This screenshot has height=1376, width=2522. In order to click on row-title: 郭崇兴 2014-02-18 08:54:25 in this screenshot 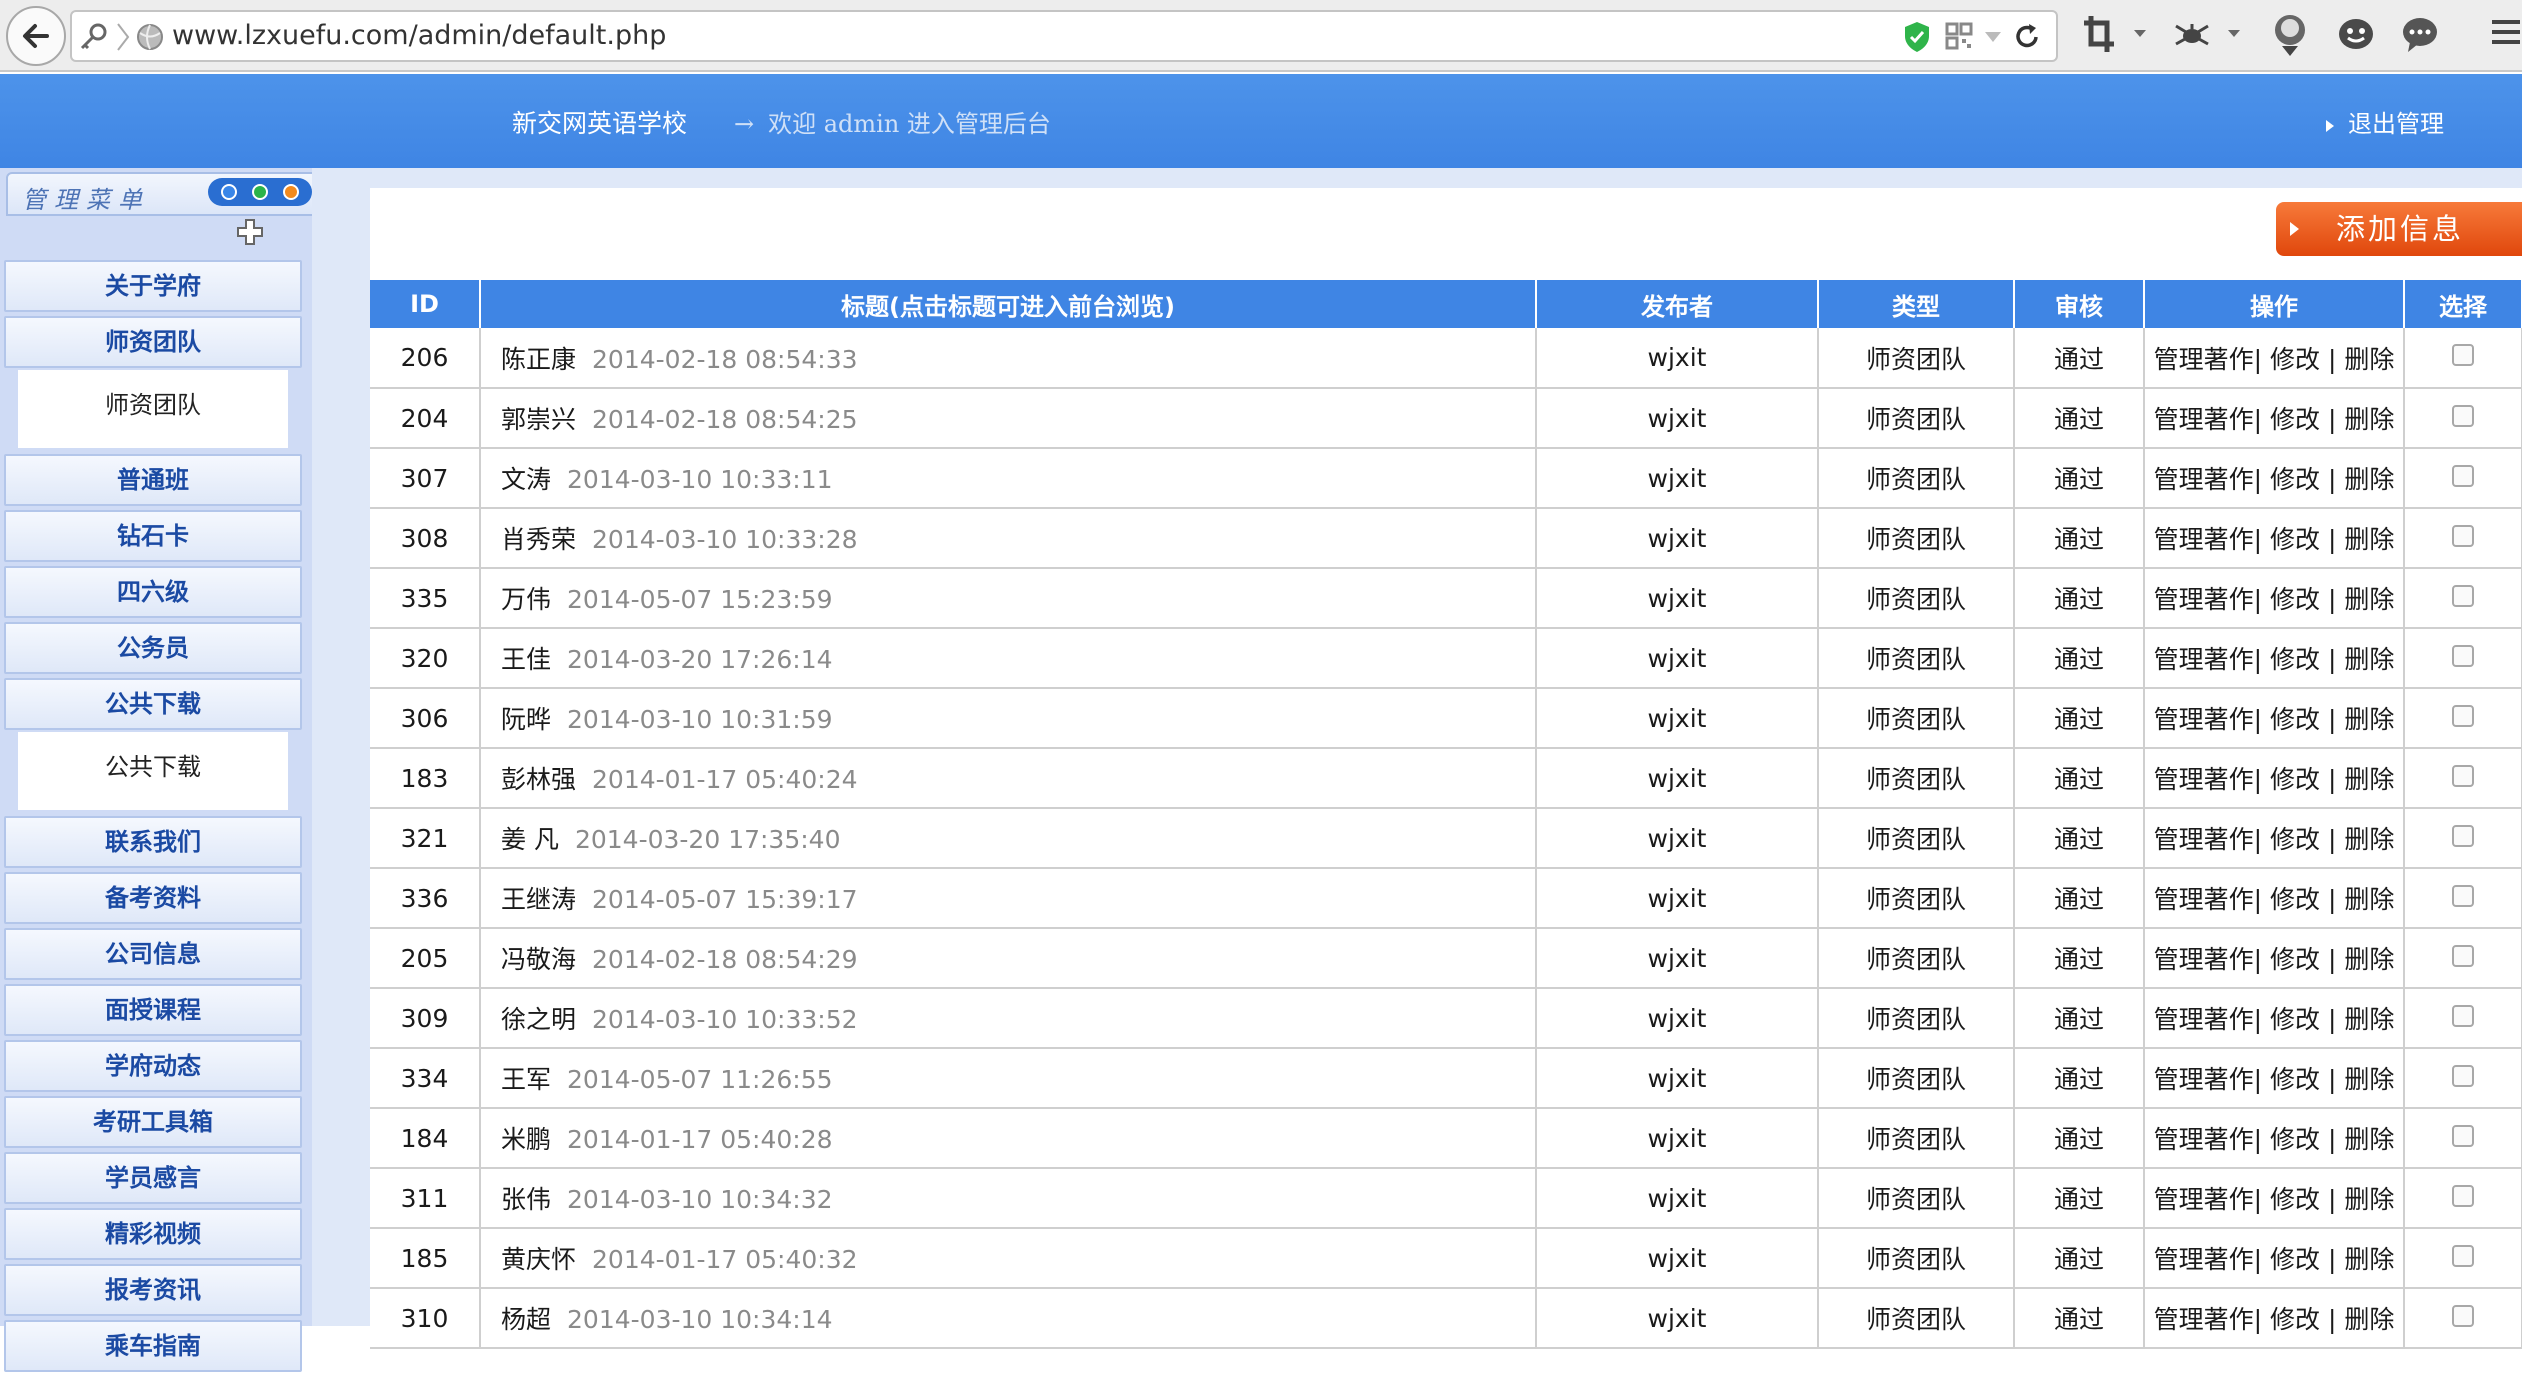, I will do `click(1008, 418)`.